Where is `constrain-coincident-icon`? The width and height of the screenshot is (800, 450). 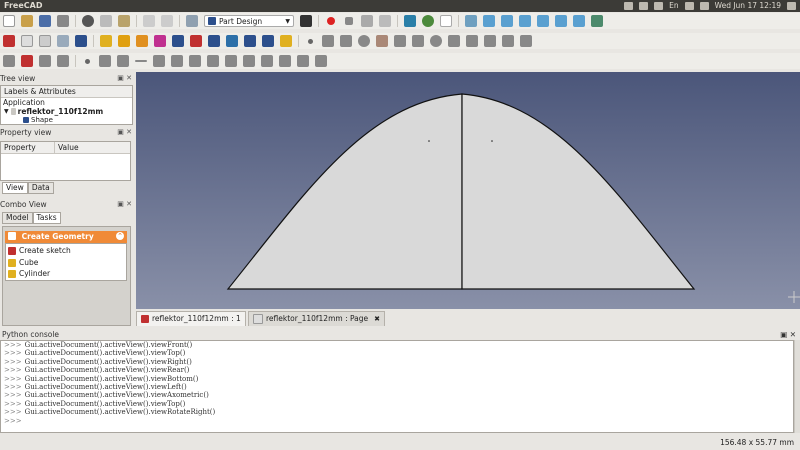
constrain-coincident-icon is located at coordinates (9, 61).